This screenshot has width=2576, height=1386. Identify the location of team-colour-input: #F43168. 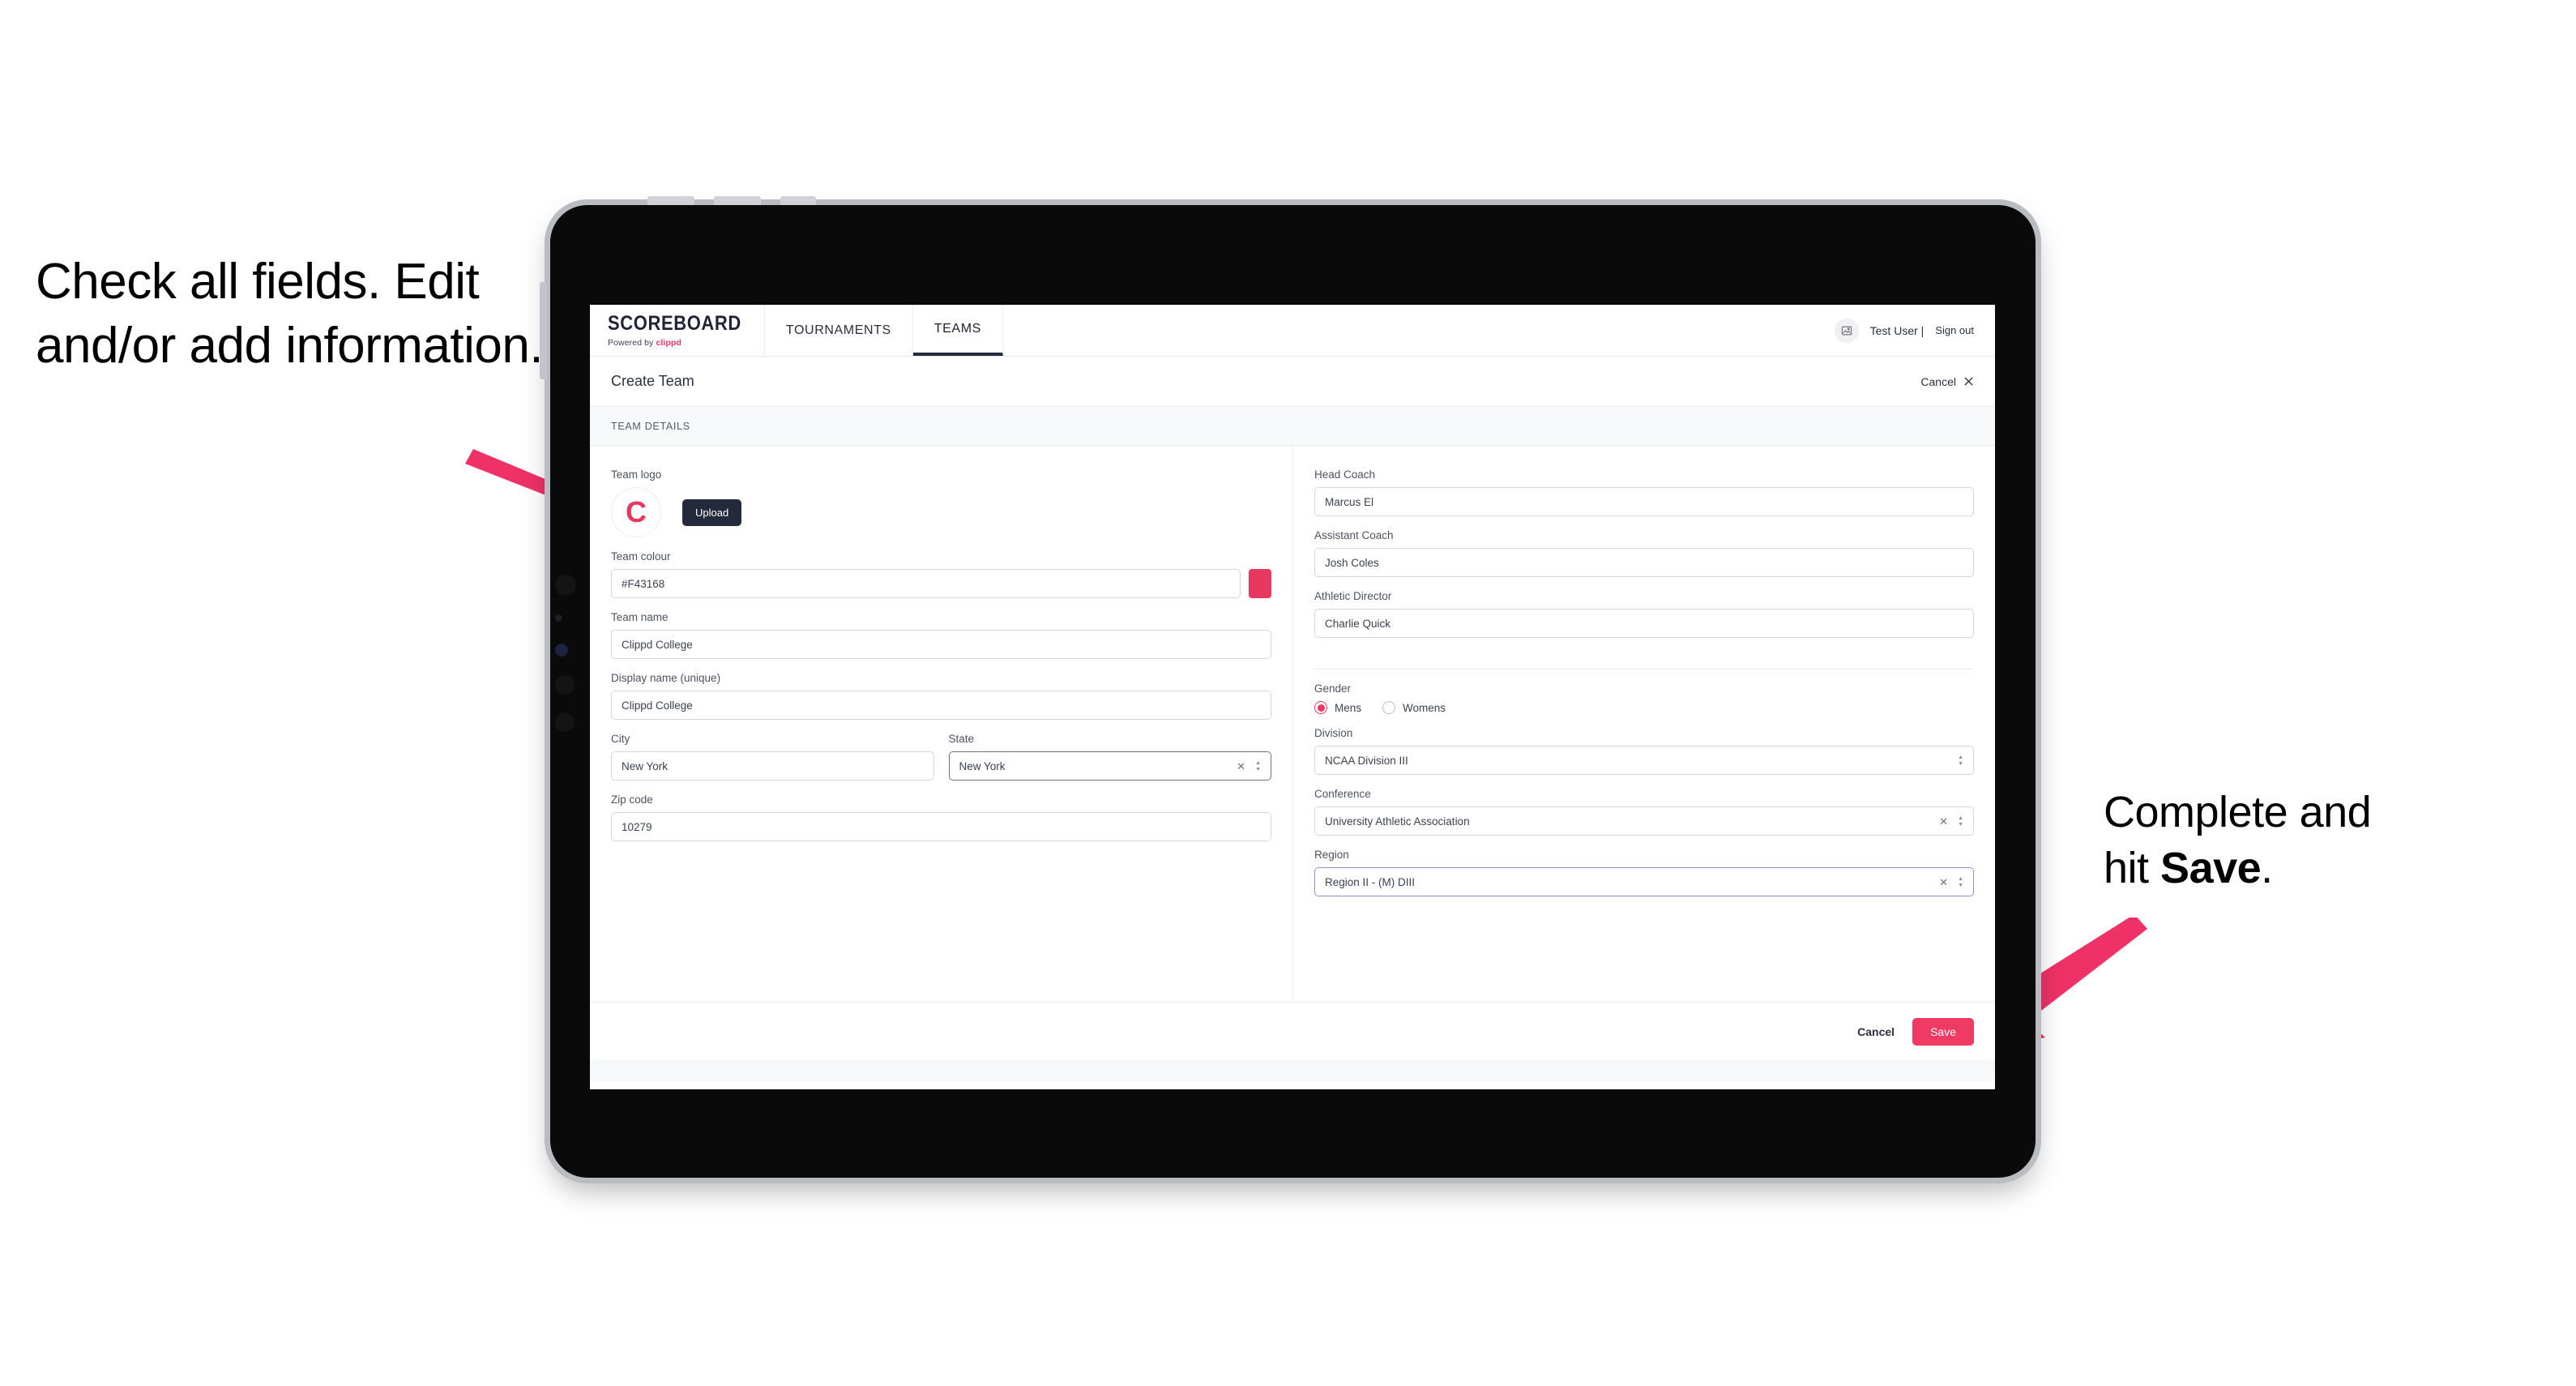
(926, 583).